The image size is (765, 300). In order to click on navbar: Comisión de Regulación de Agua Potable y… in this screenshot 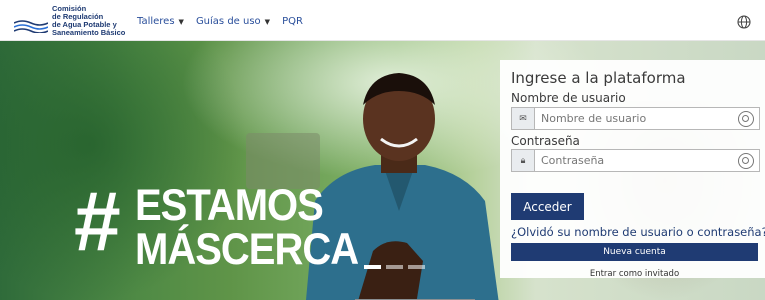, I will do `click(382, 22)`.